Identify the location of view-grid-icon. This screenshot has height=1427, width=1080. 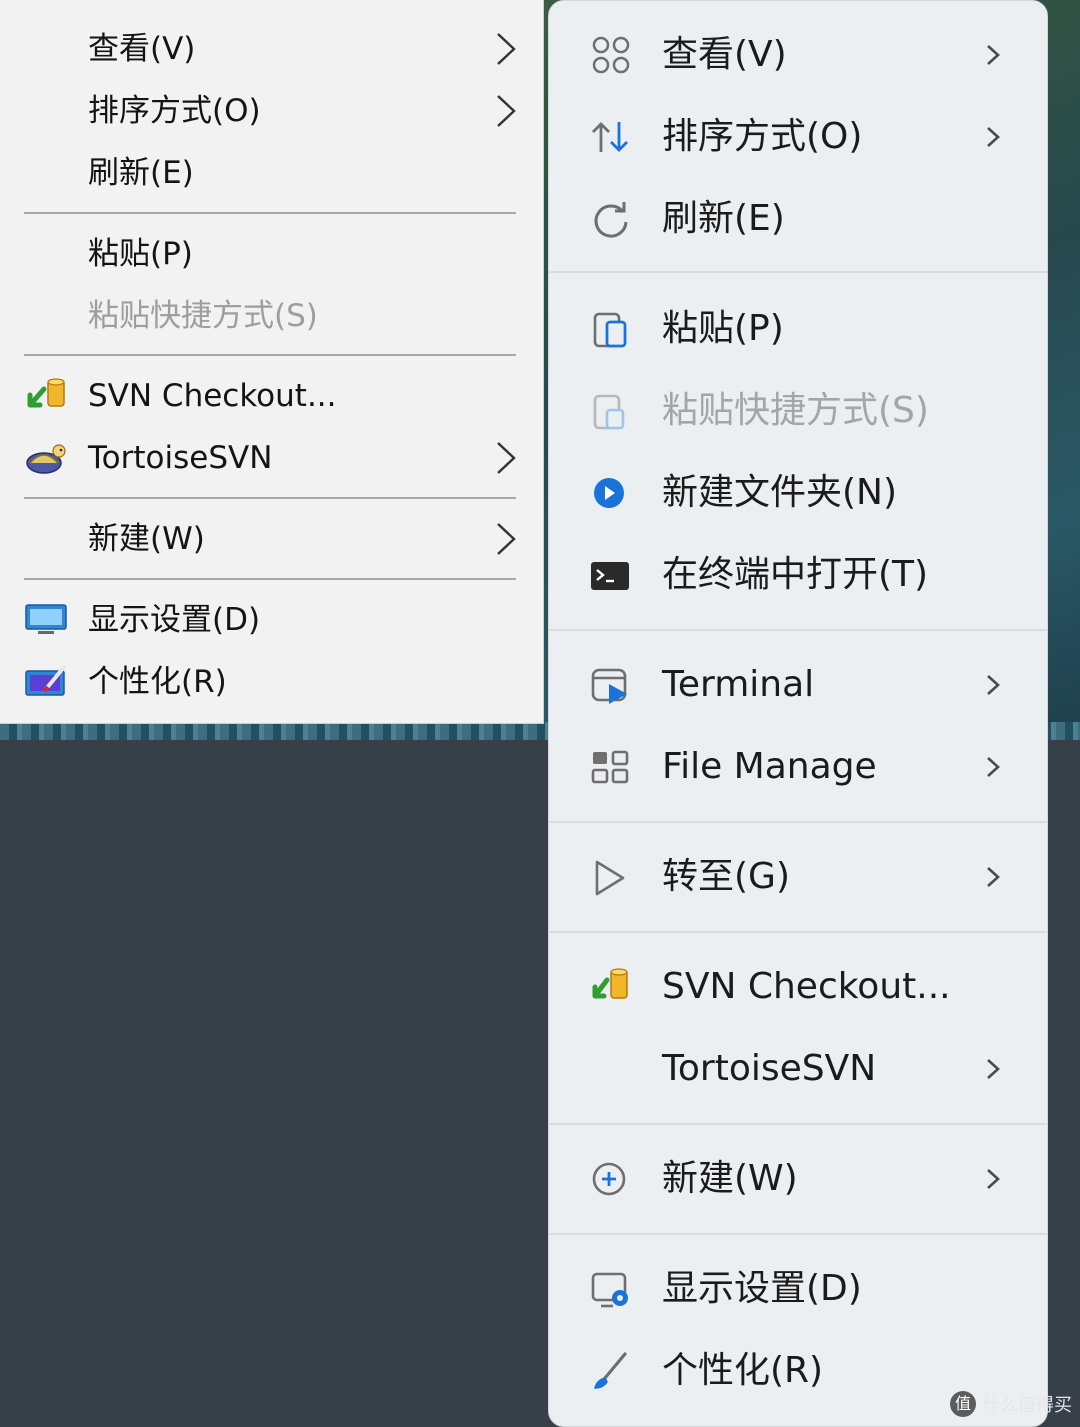
(611, 55).